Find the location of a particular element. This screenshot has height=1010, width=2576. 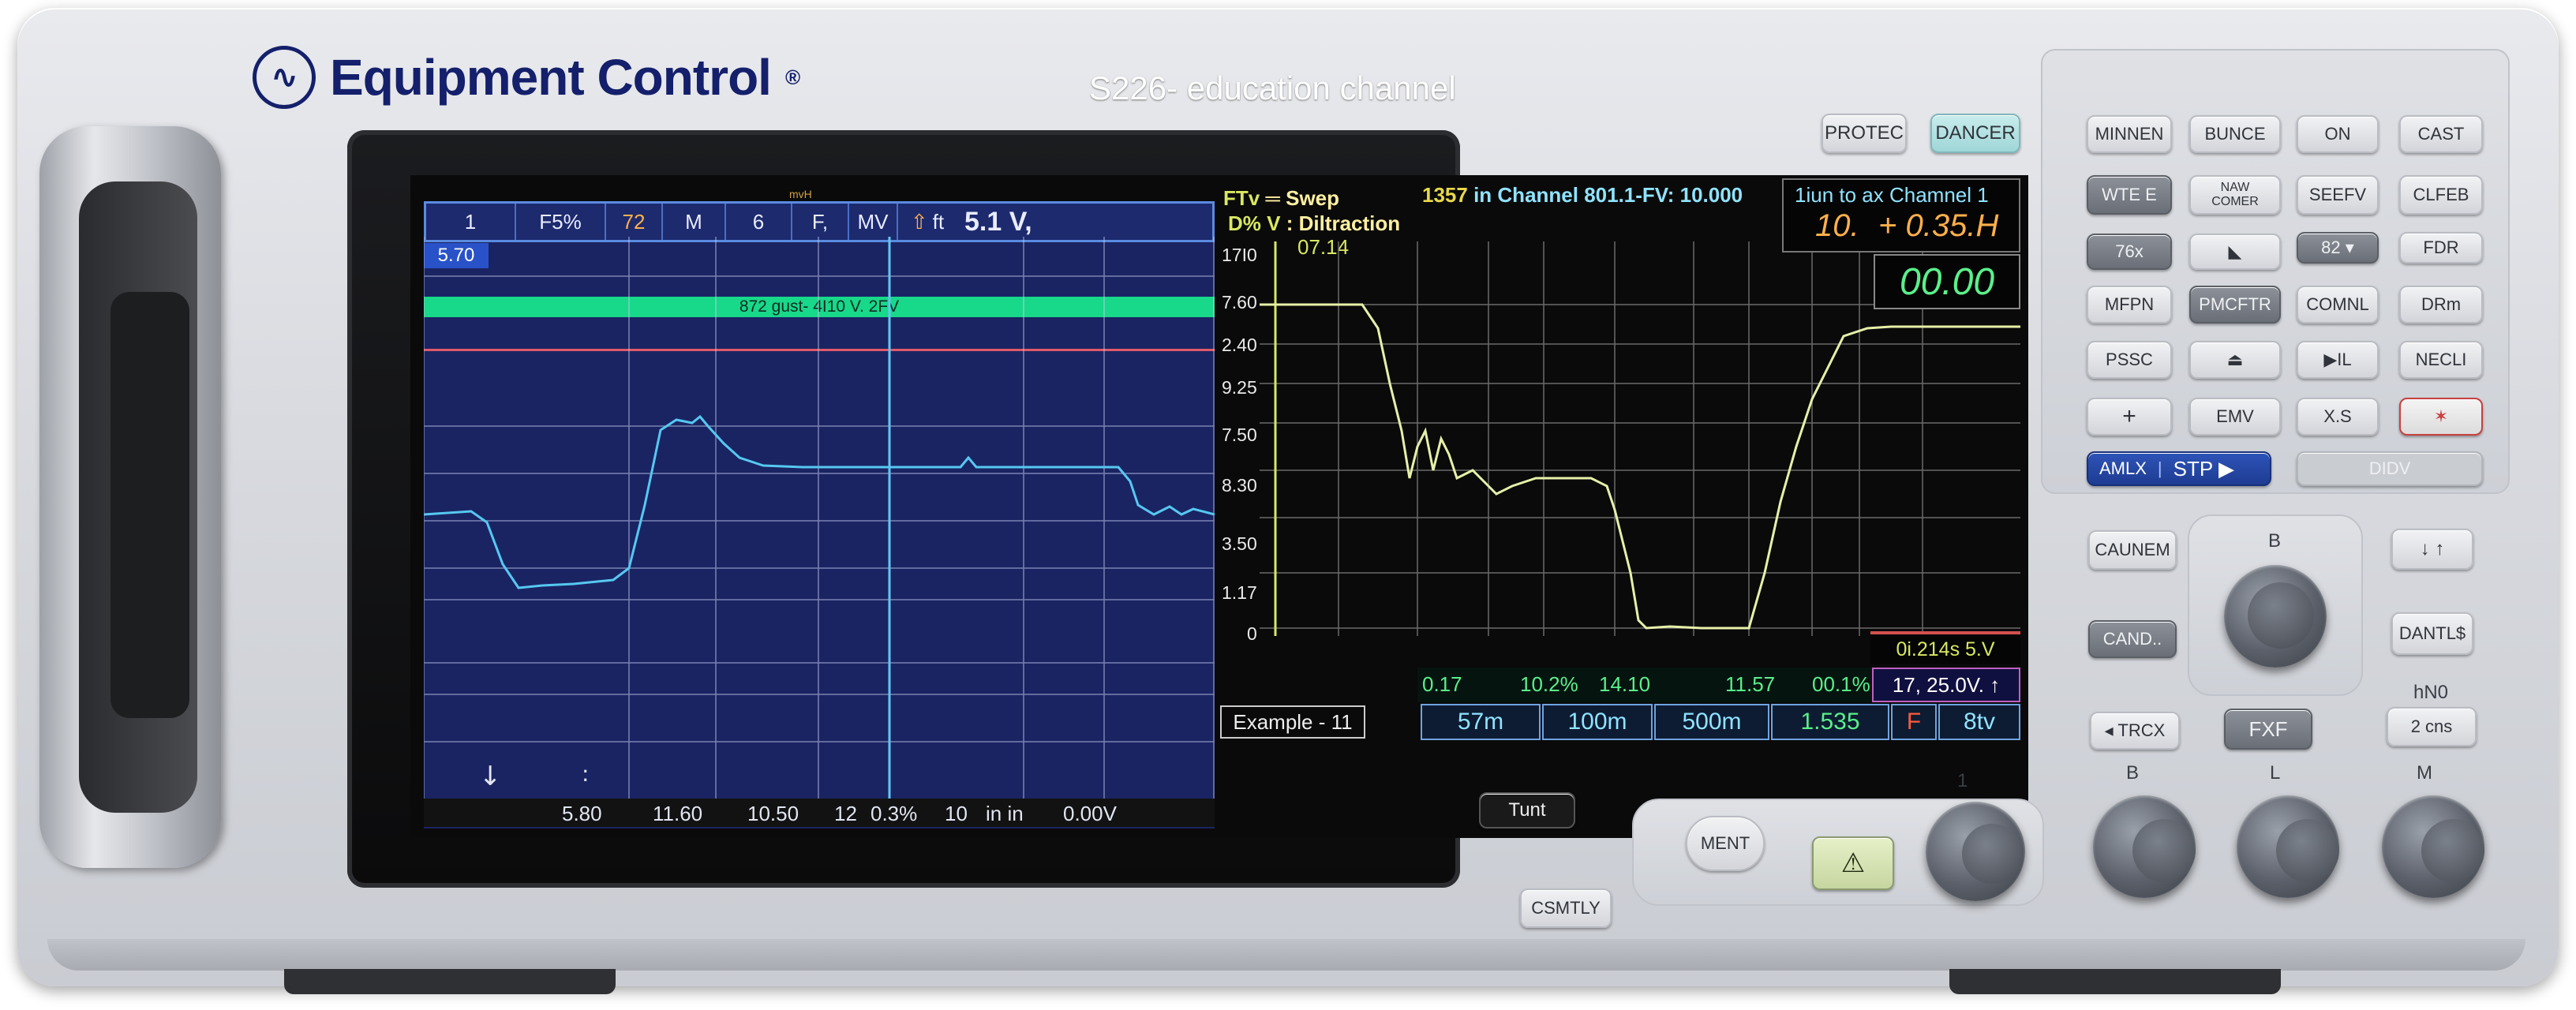

bottom-cell-4: 1.535 is located at coordinates (1830, 722).